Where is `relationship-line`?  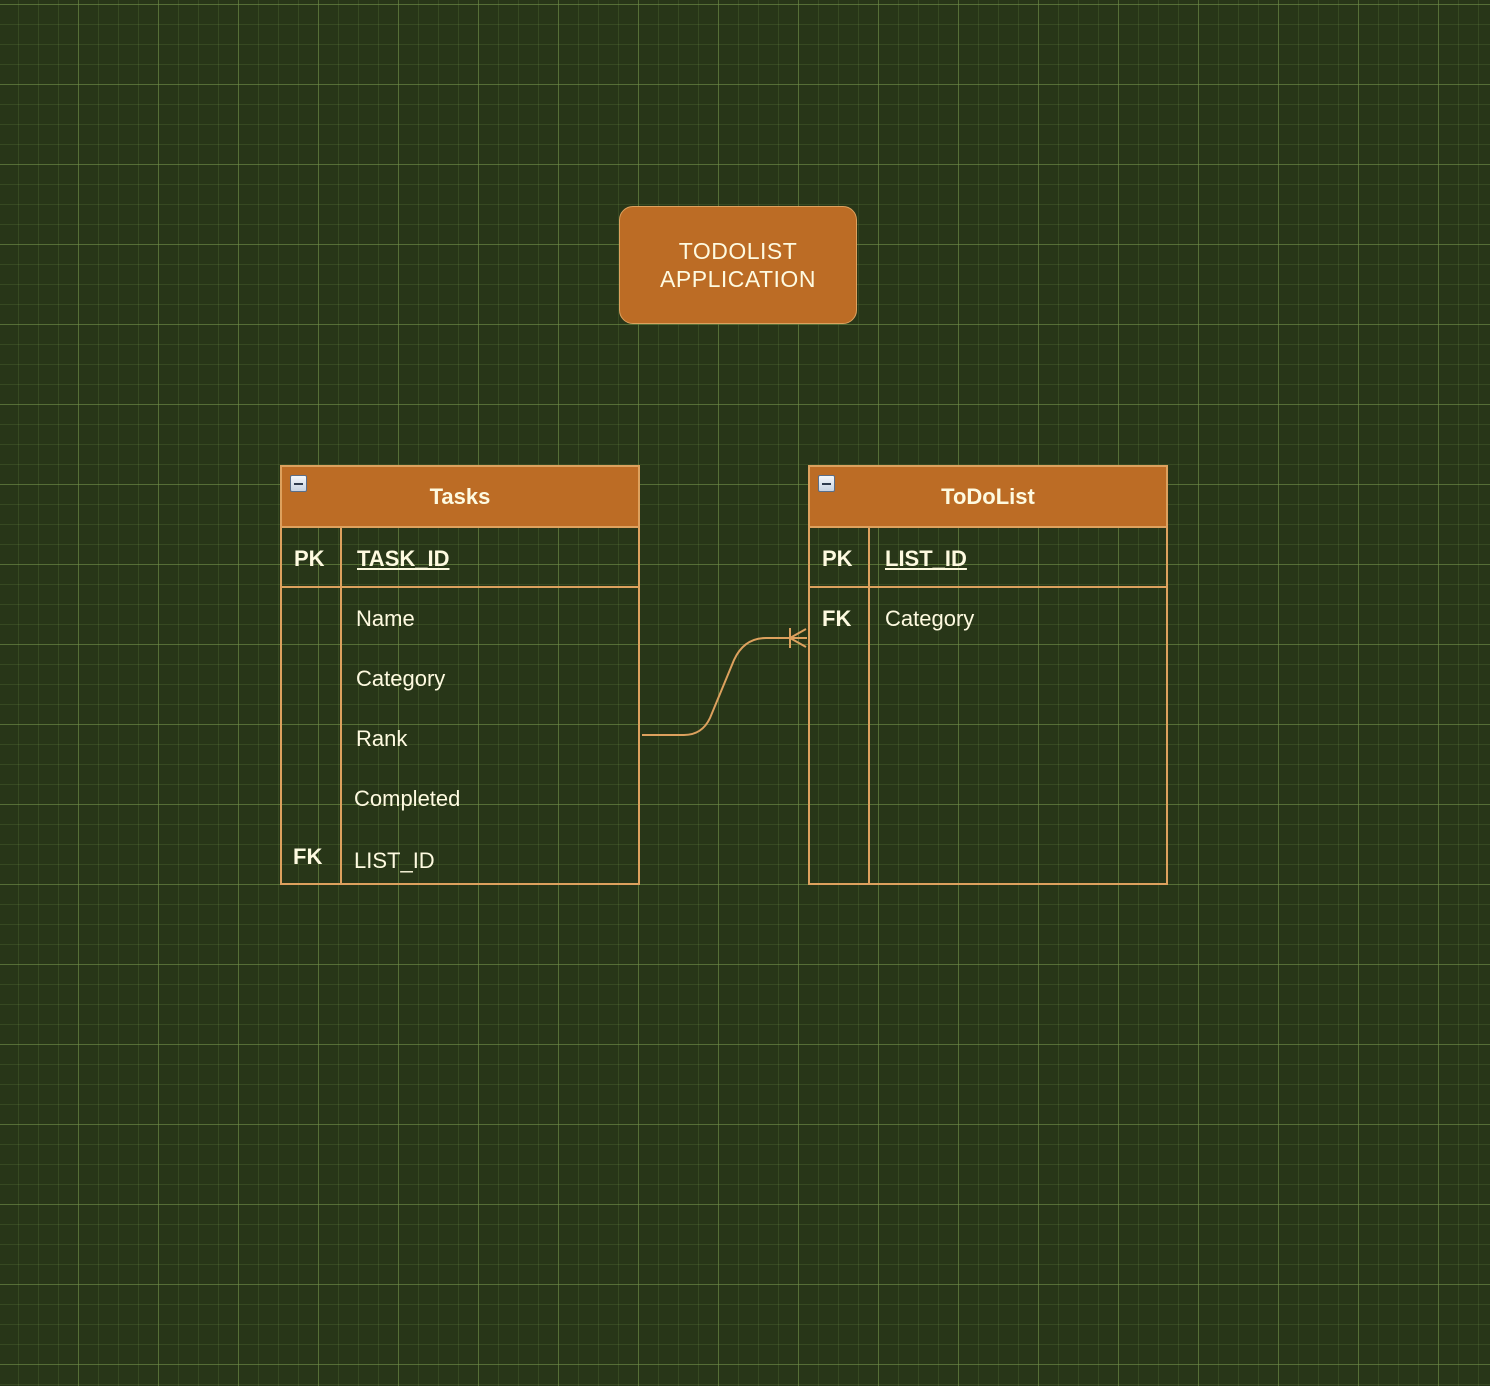 relationship-line is located at coordinates (724, 686).